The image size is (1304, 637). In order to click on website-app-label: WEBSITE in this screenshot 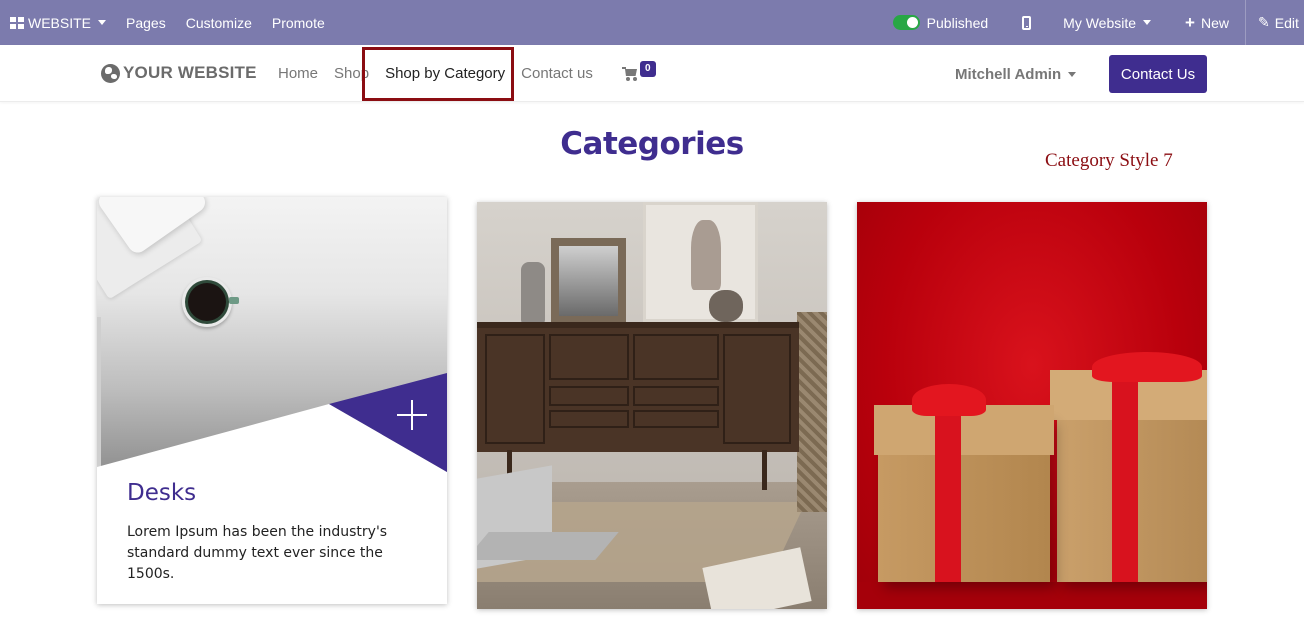, I will do `click(60, 22)`.